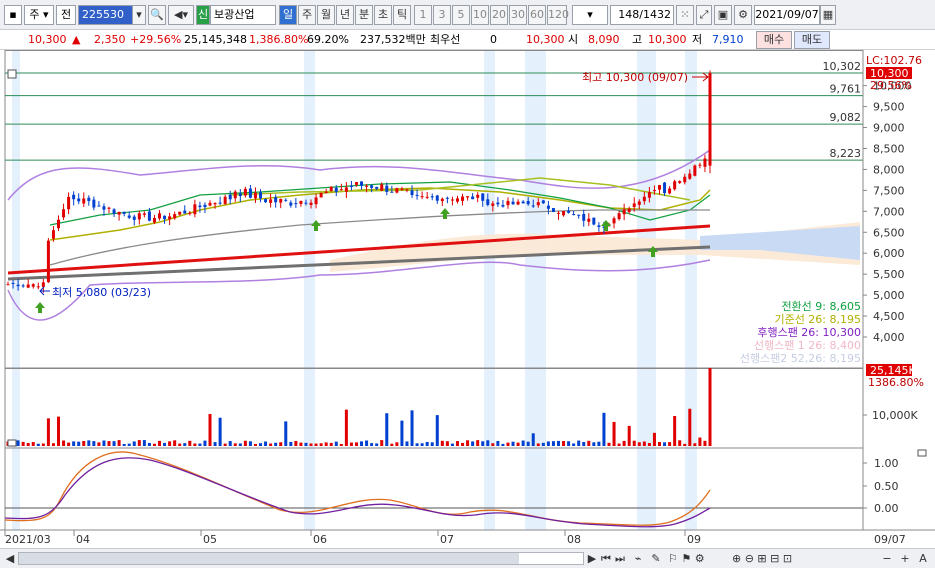 The height and width of the screenshot is (568, 935). Describe the element at coordinates (288, 15) in the screenshot. I see `tab-일: 일` at that location.